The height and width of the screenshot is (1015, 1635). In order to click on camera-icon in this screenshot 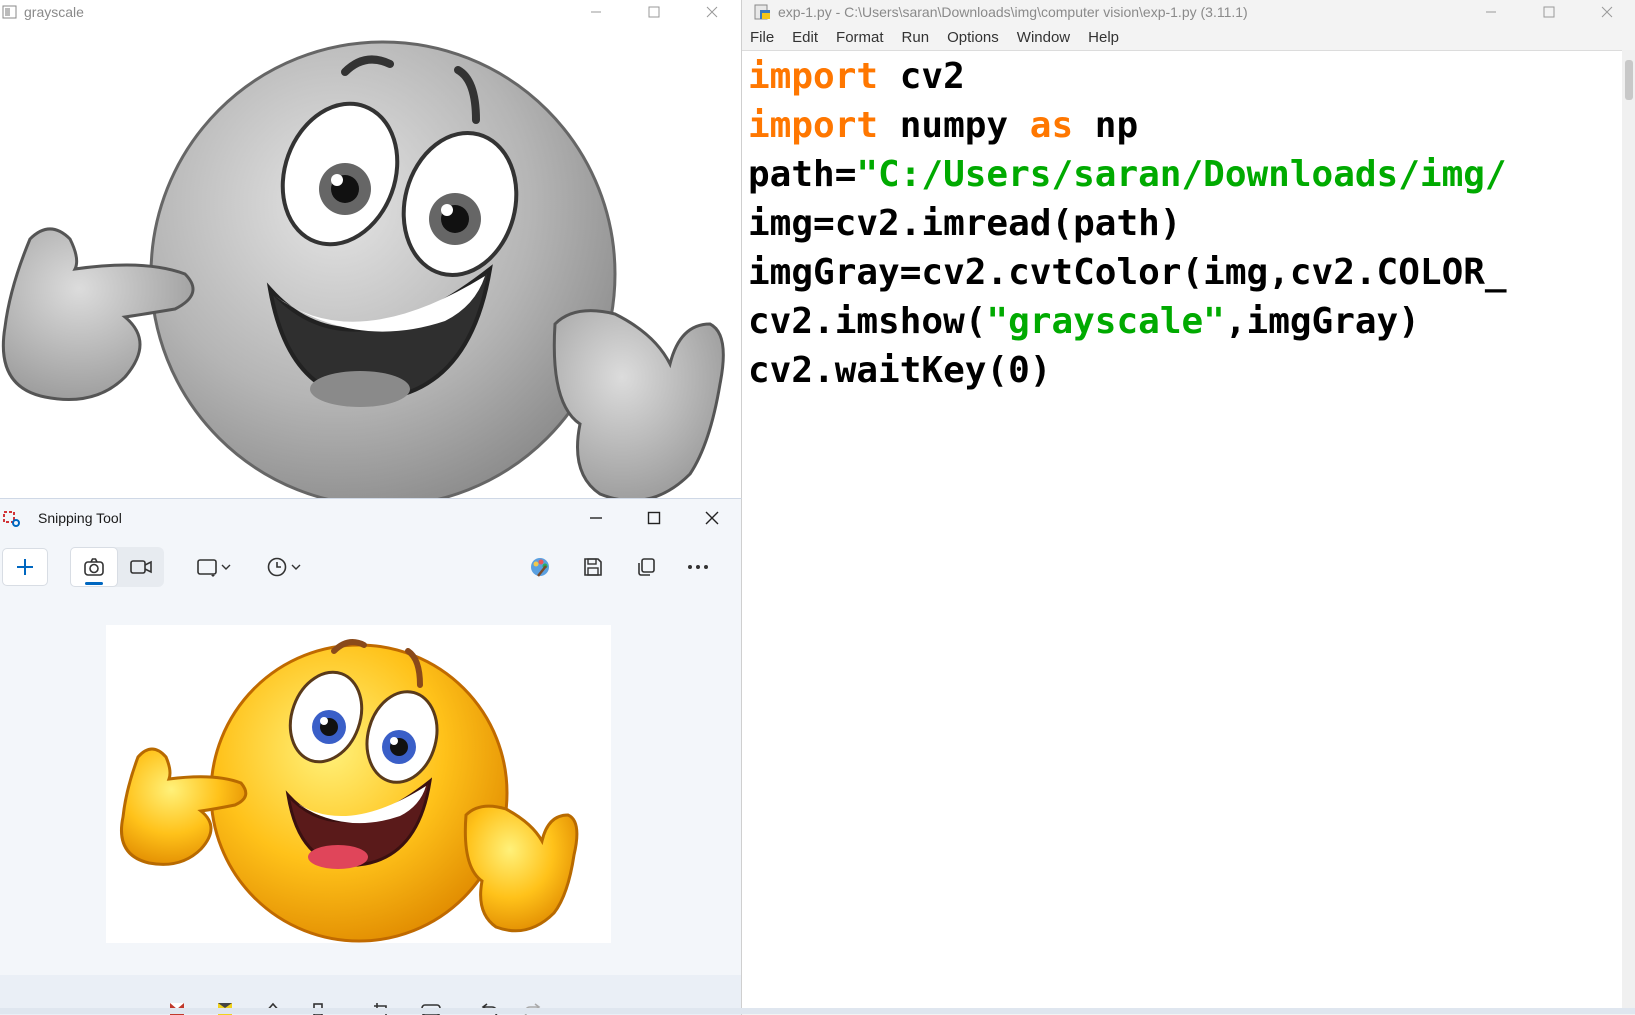, I will do `click(94, 567)`.